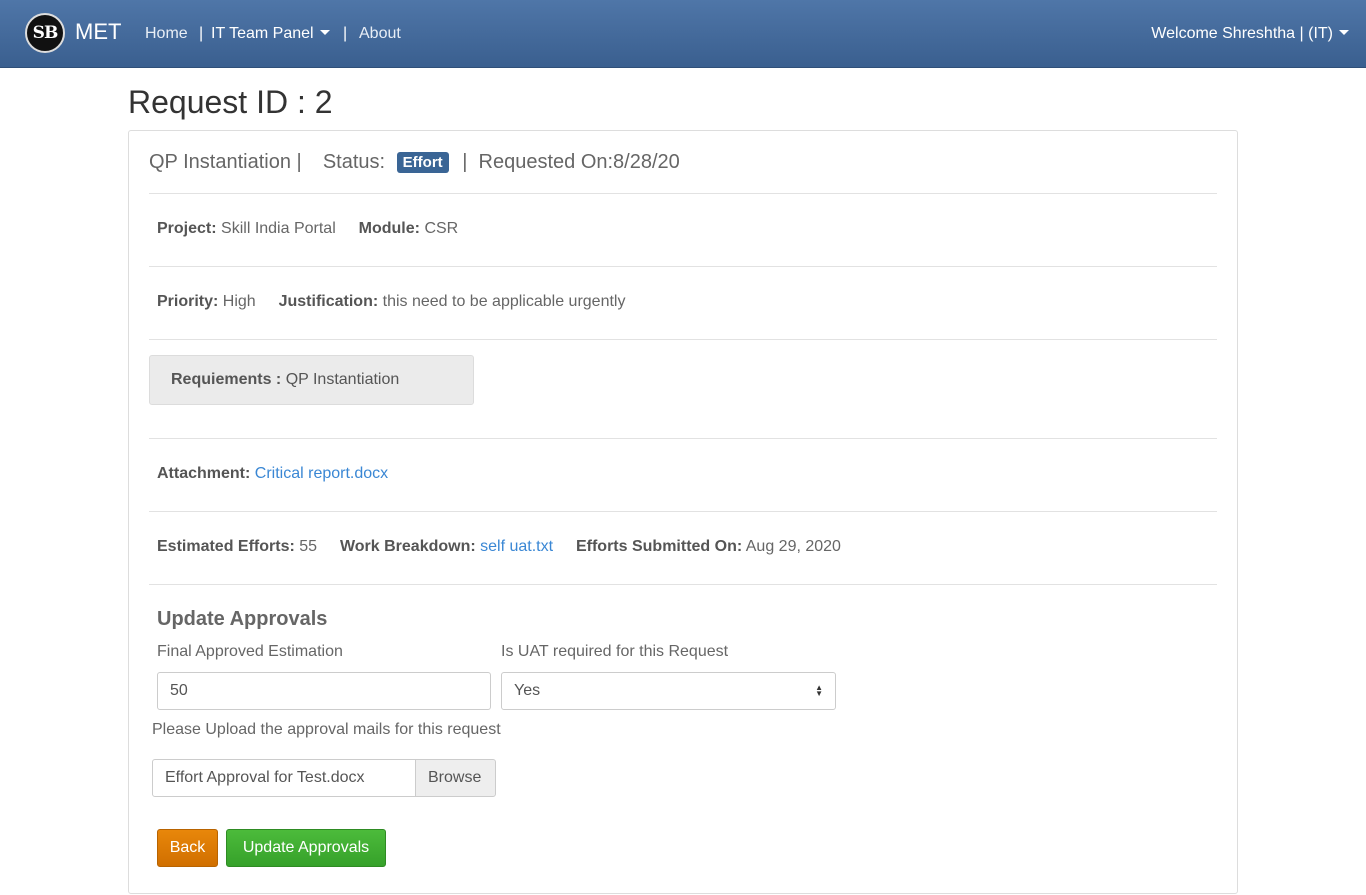 This screenshot has width=1366, height=895. I want to click on user-welcome-label: Welcome Shreshtha | (IT), so click(1242, 33).